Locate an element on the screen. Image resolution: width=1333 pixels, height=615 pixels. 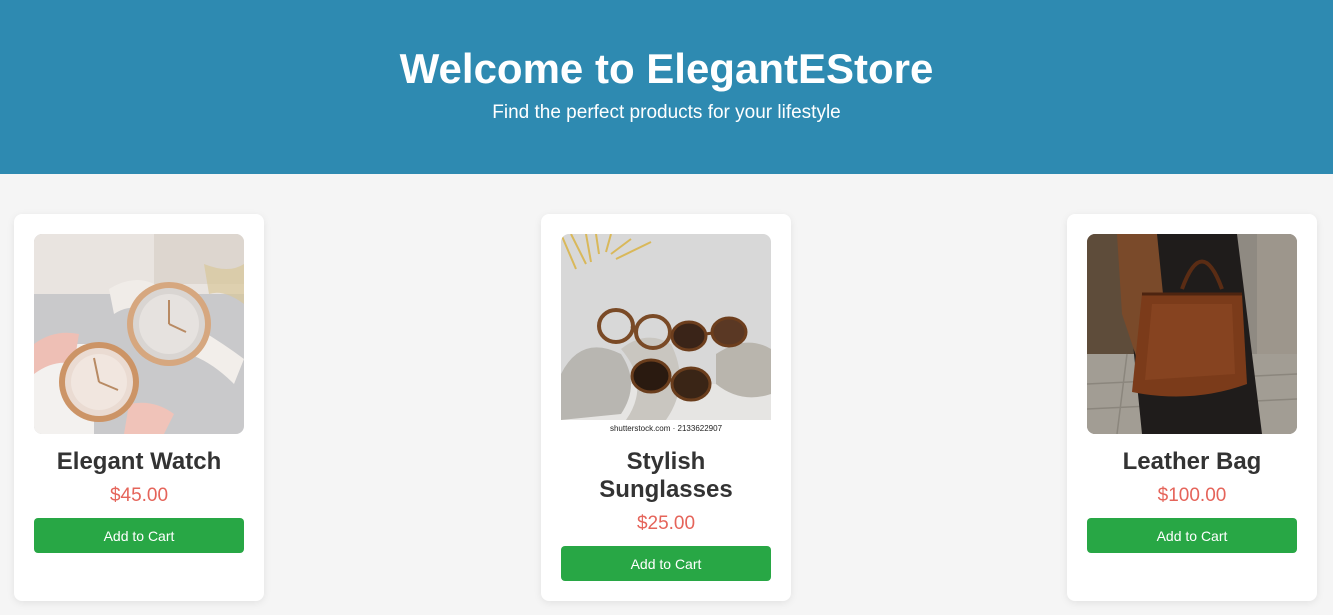
product-image-watch is located at coordinates (139, 334).